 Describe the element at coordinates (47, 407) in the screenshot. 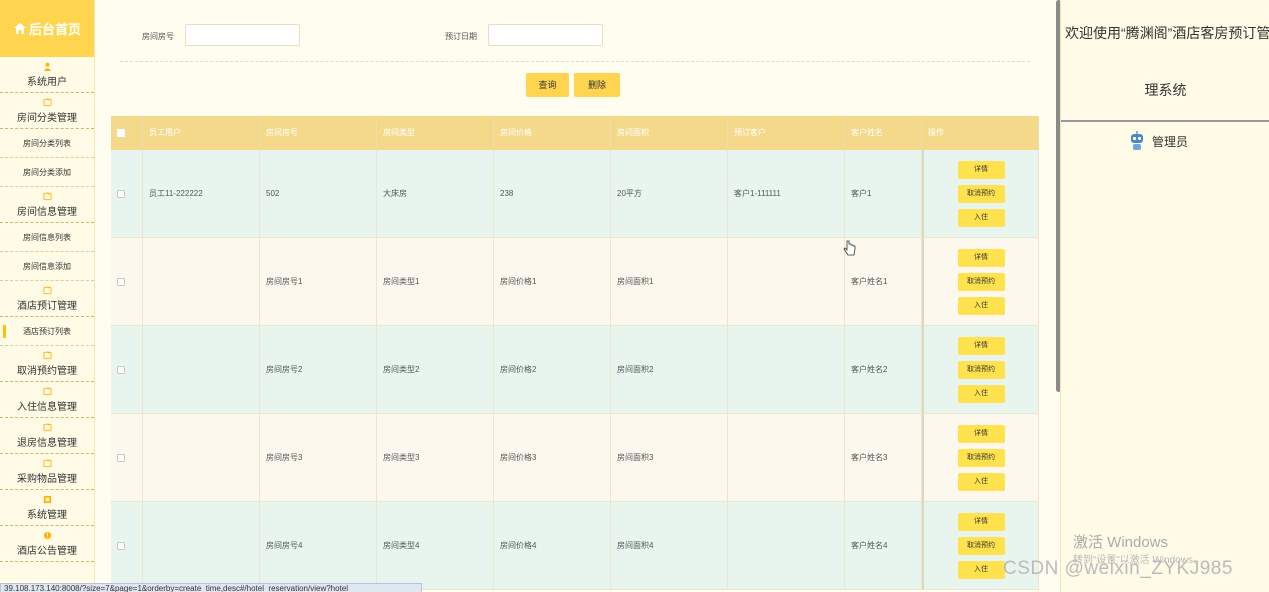

I see `sidebar-group-label: 入住信息管理` at that location.